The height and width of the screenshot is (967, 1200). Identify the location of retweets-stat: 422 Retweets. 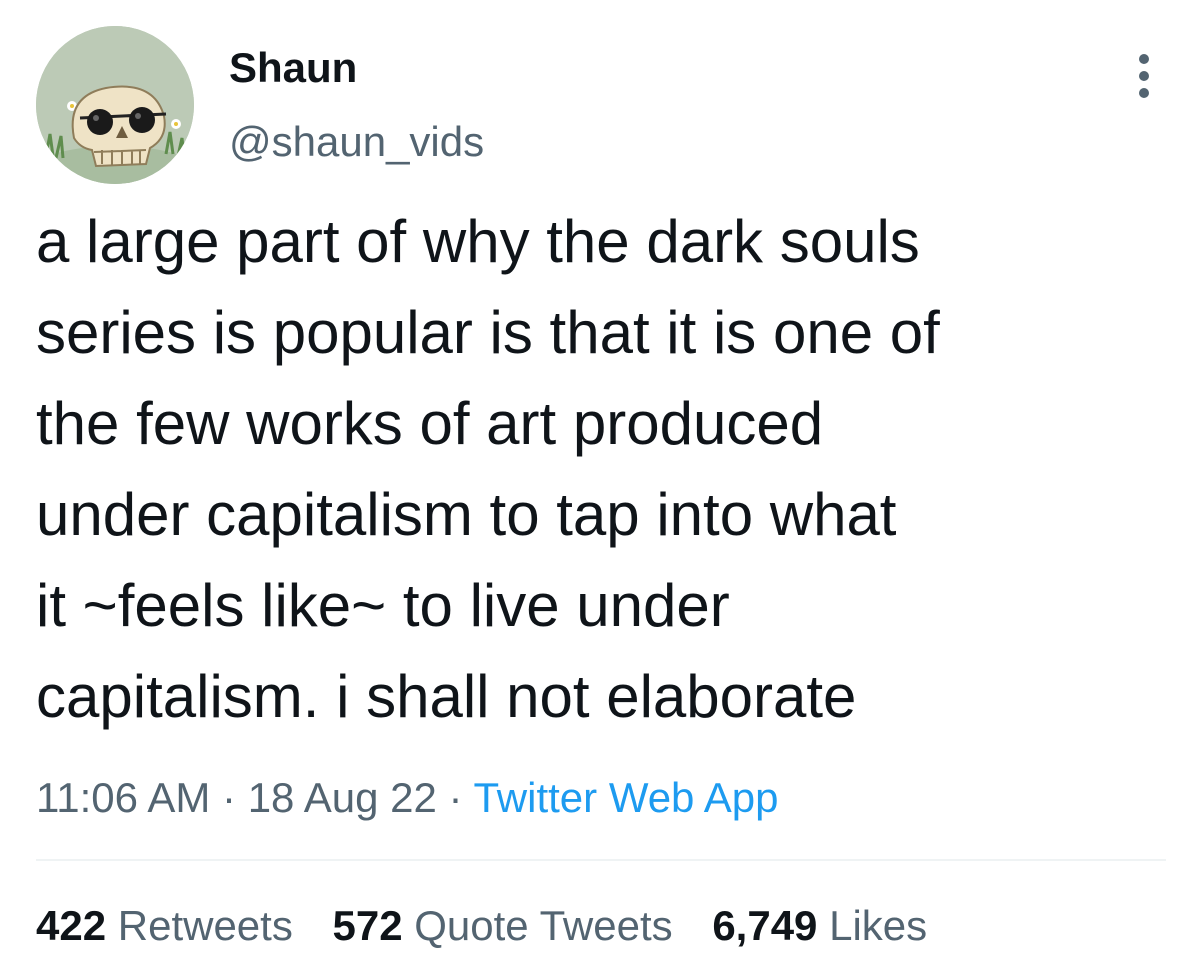
(164, 926).